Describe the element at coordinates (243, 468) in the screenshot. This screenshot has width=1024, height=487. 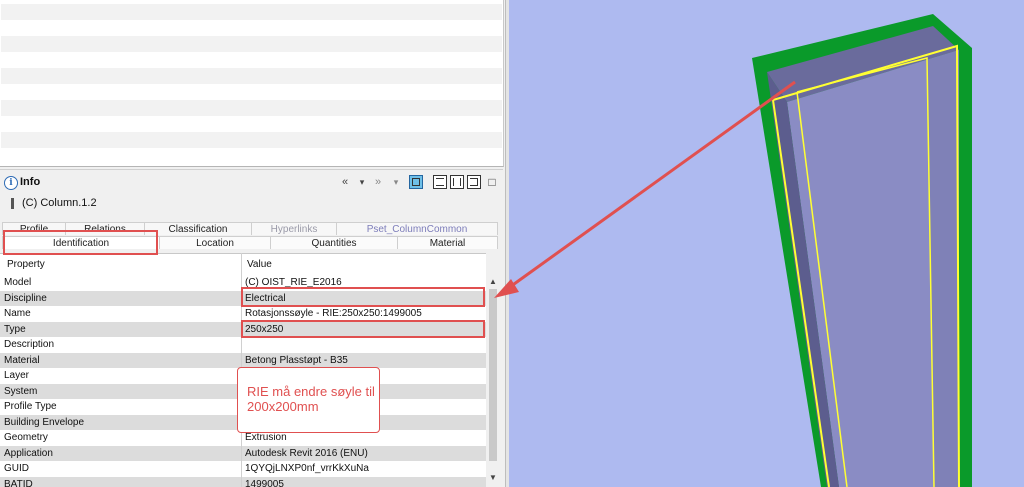
I see `table-row: GUID 1QYQjLNXP0nf_vrrKkXuNa` at that location.